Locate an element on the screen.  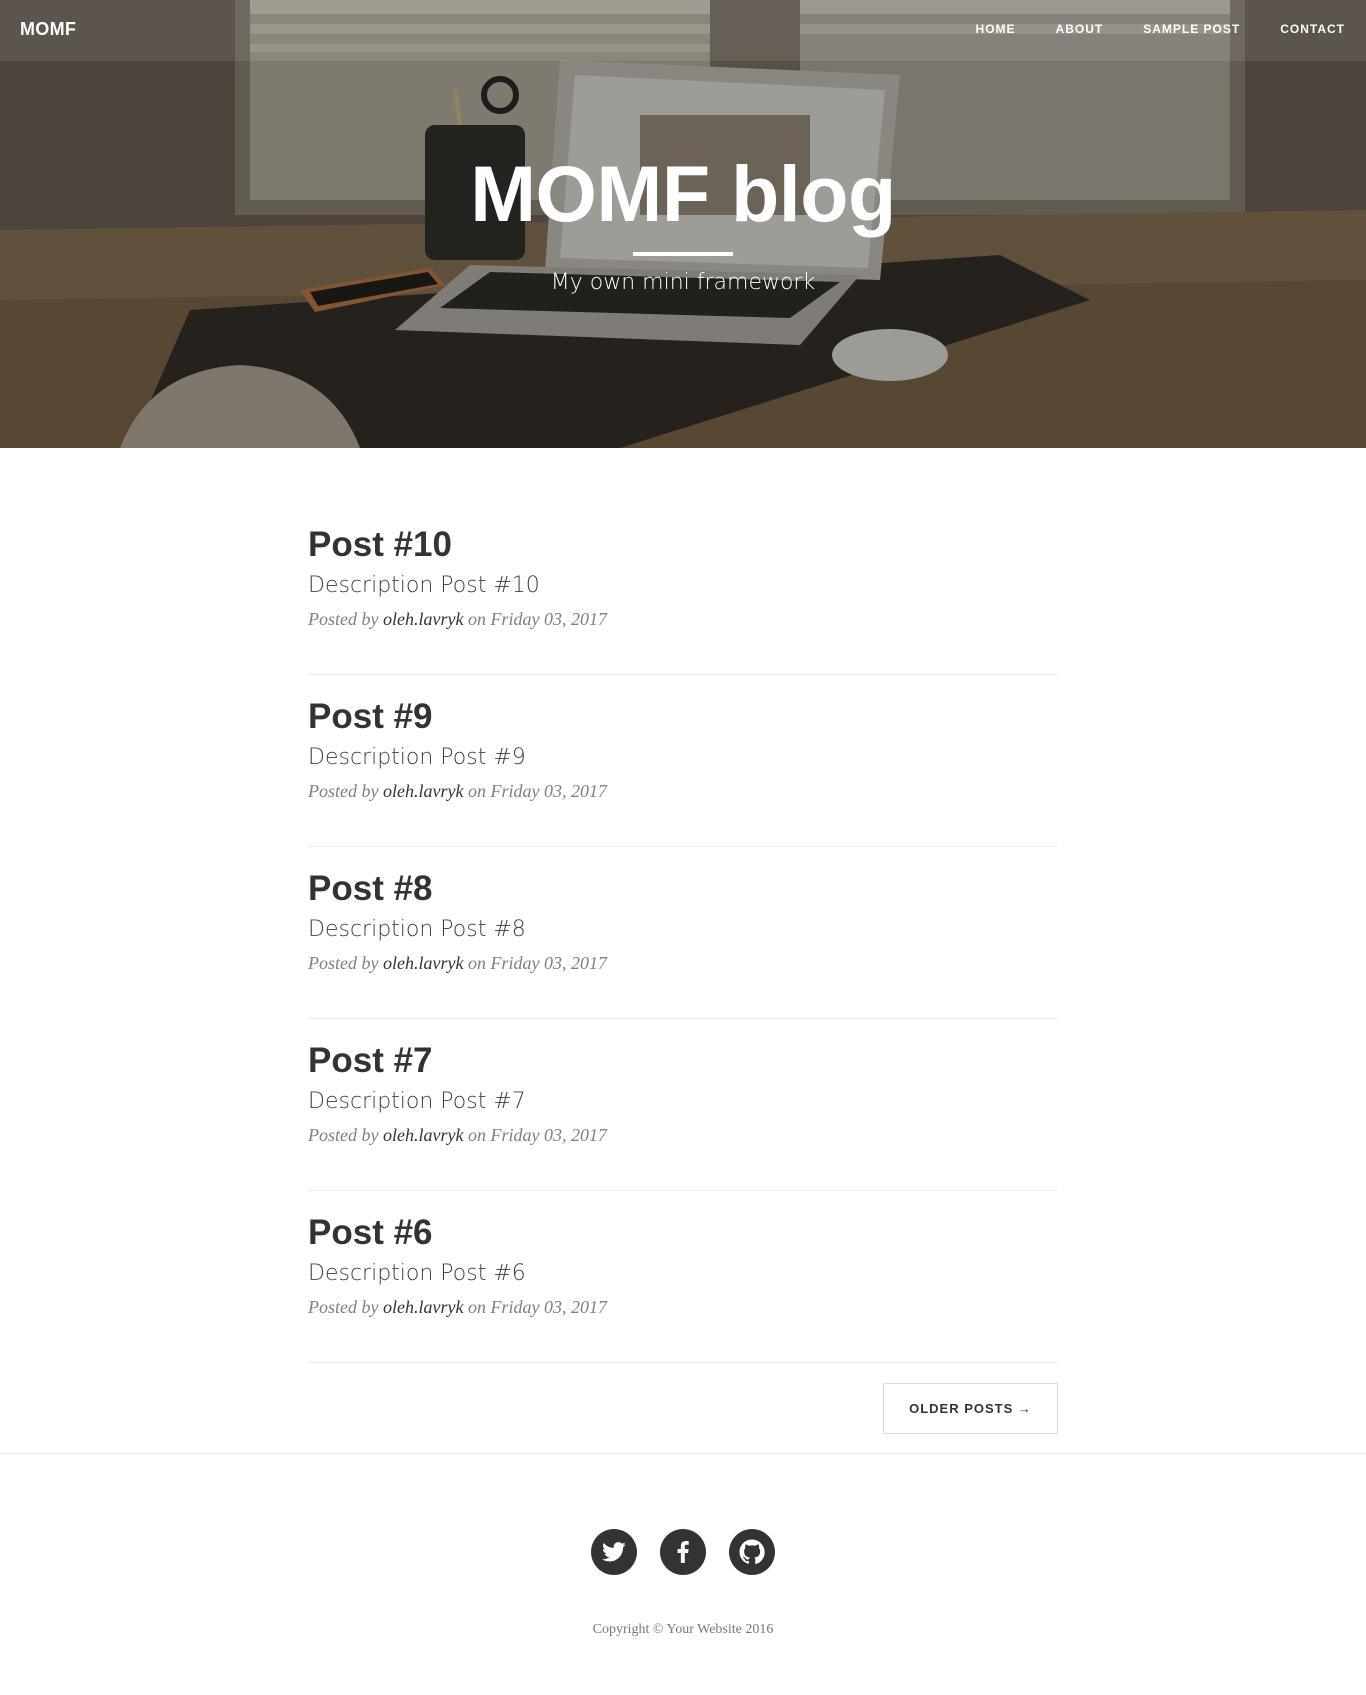
pager: Older Posts → is located at coordinates (970, 1408).